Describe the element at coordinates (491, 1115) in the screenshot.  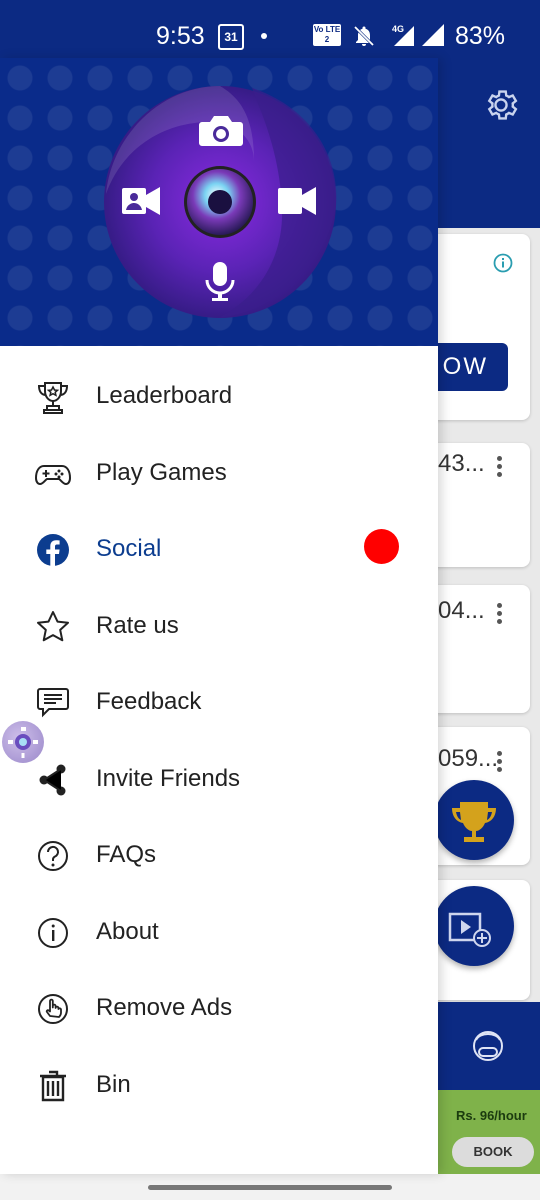
I see `banner-price: Rs. 96/hour` at that location.